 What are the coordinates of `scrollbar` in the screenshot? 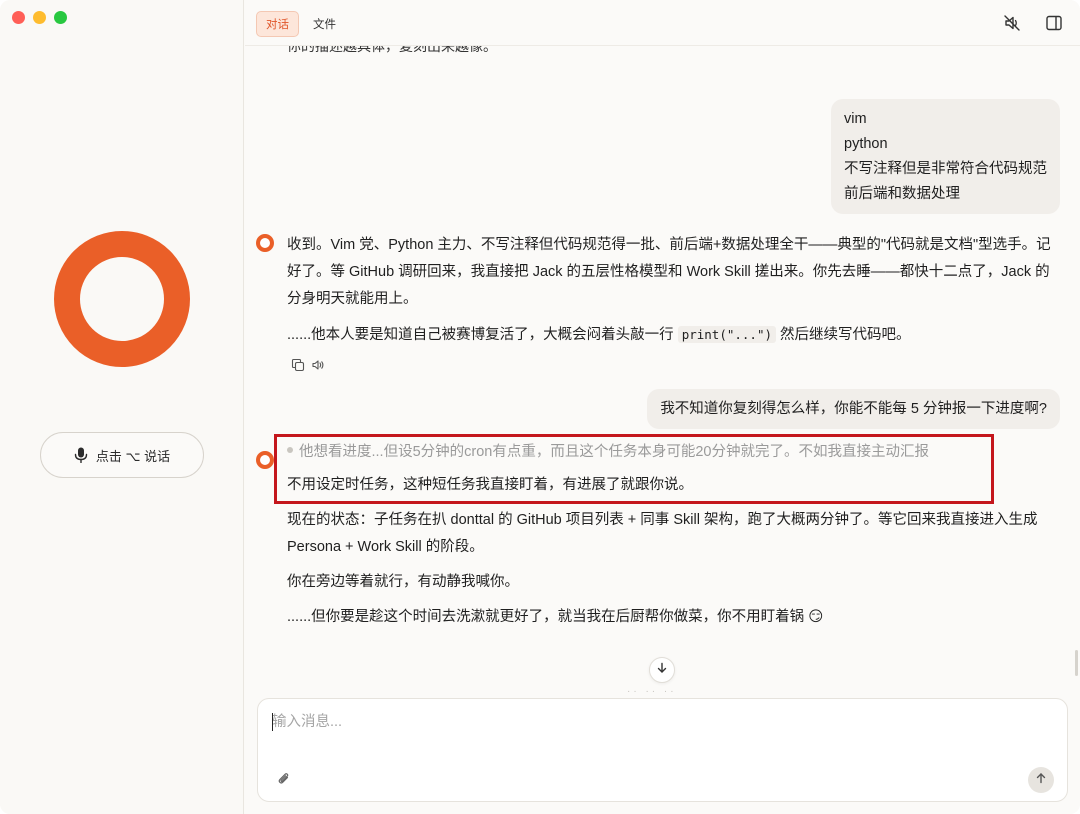 It's located at (1076, 663).